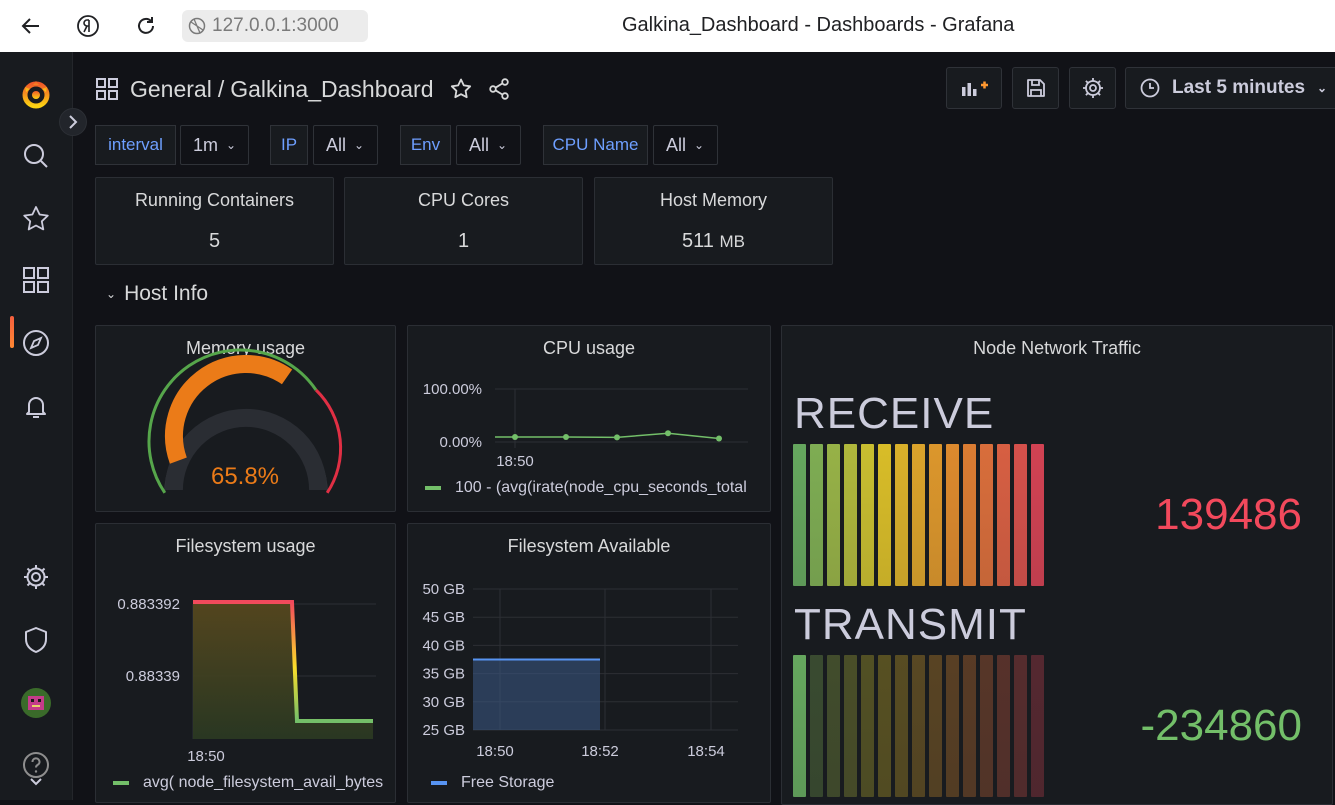 The image size is (1335, 805). Describe the element at coordinates (433, 488) in the screenshot. I see `legend-swatch` at that location.